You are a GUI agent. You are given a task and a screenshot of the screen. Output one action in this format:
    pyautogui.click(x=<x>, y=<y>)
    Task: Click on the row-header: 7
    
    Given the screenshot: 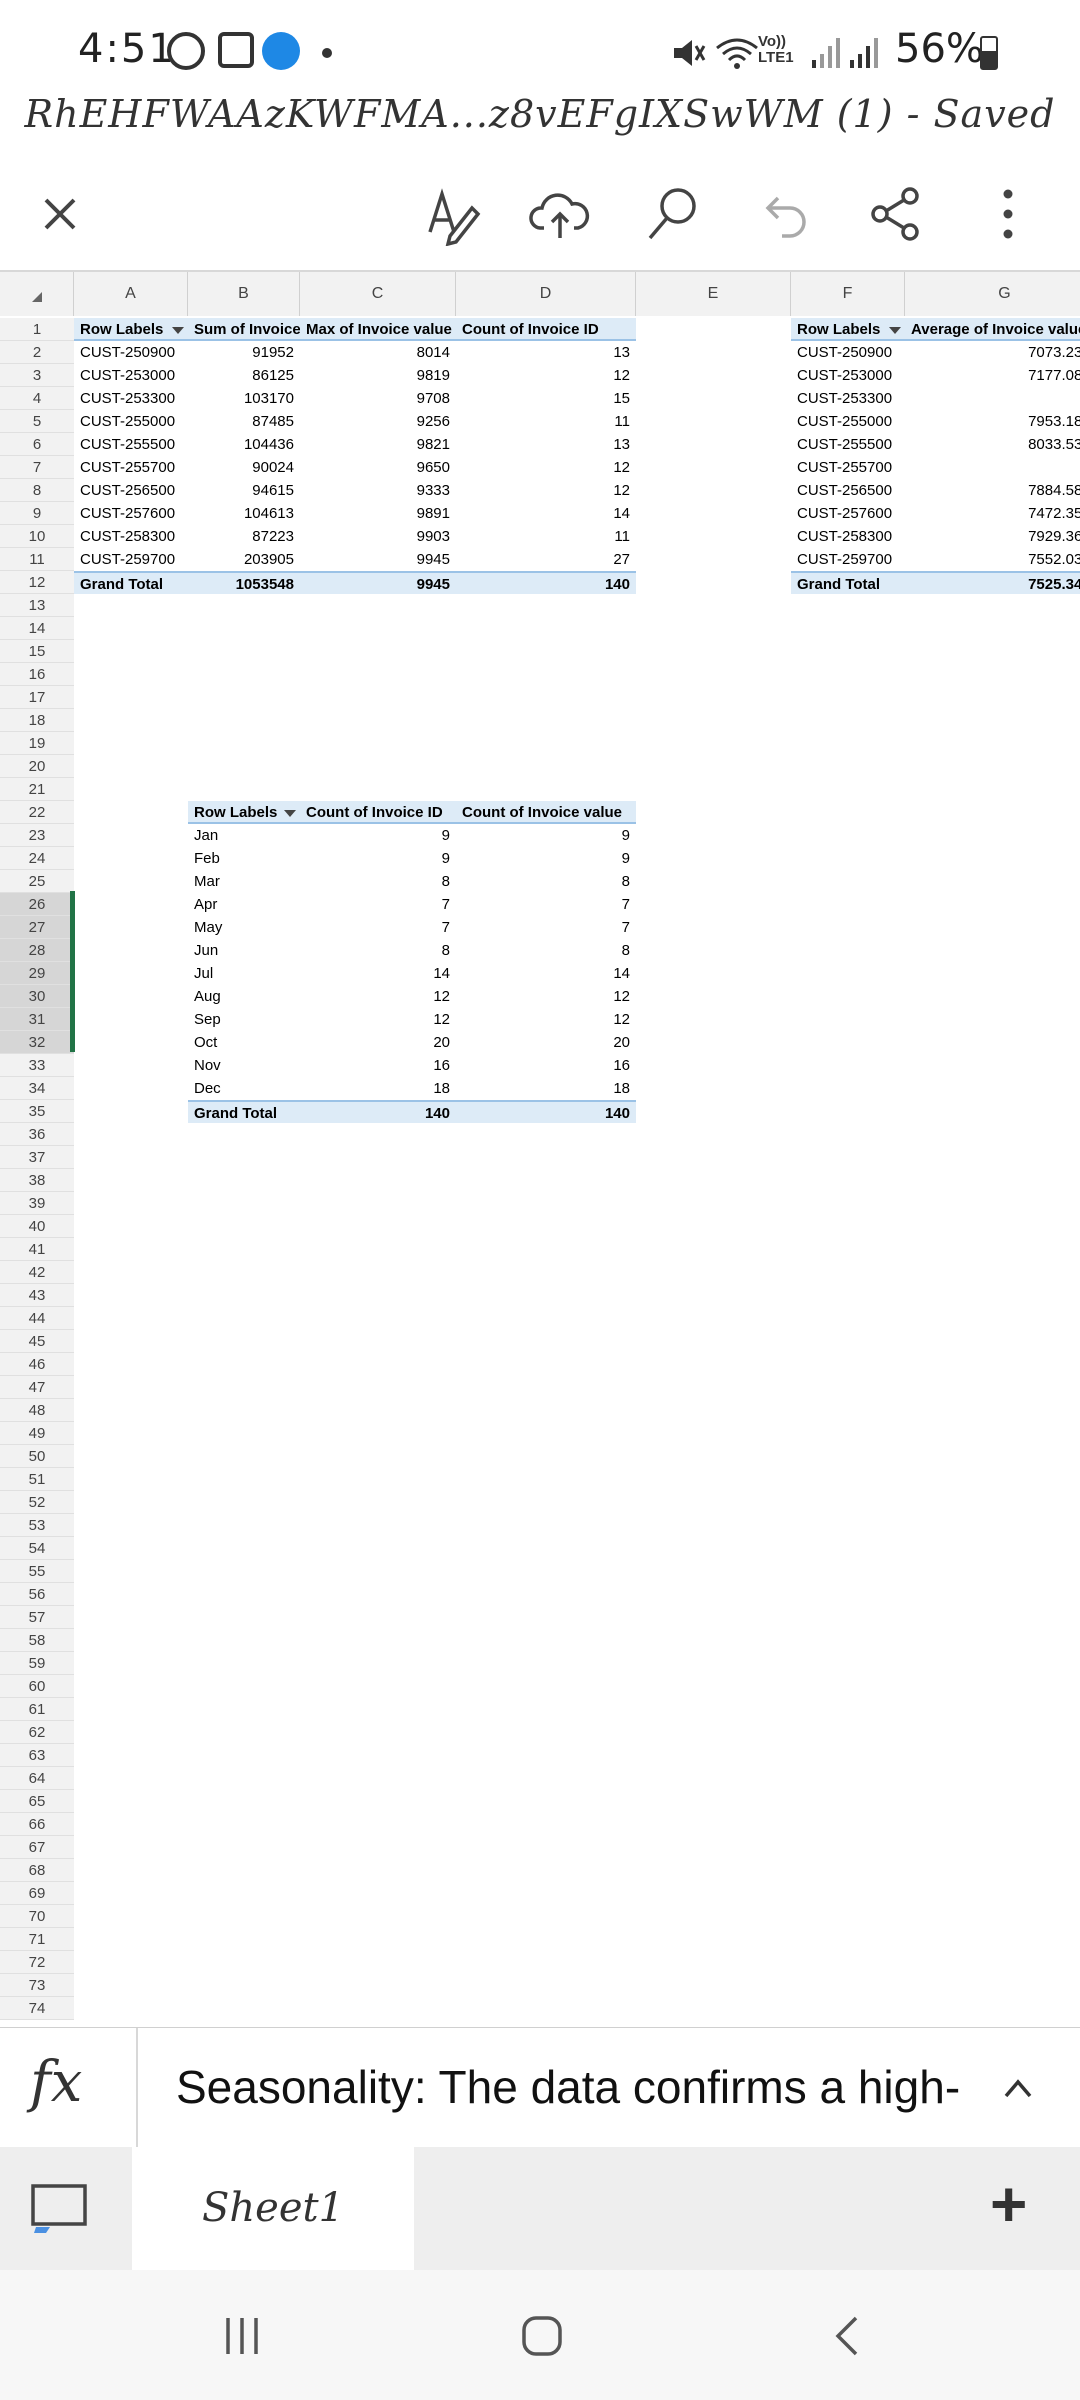 What is the action you would take?
    pyautogui.click(x=37, y=467)
    